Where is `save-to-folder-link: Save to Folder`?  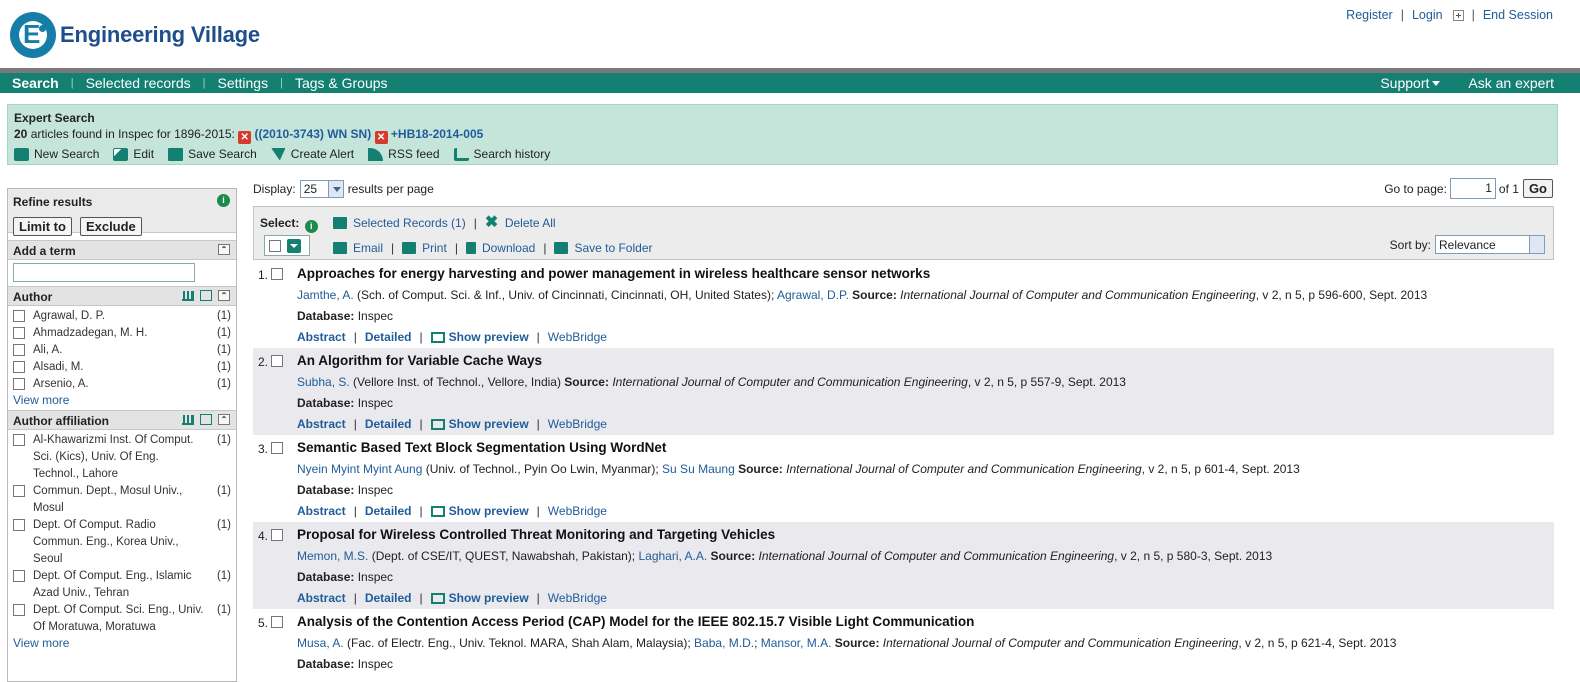
save-to-folder-link: Save to Folder is located at coordinates (613, 248).